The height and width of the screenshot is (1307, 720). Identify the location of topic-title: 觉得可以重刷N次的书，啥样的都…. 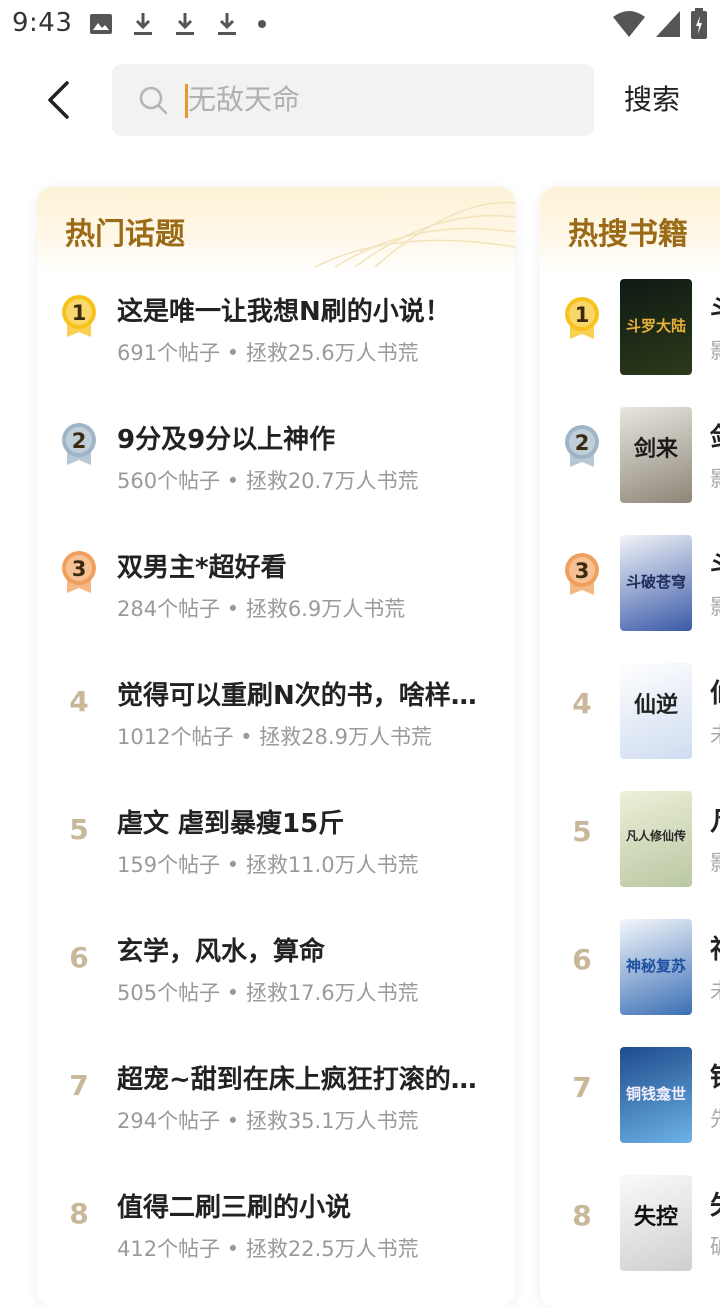
(307, 696).